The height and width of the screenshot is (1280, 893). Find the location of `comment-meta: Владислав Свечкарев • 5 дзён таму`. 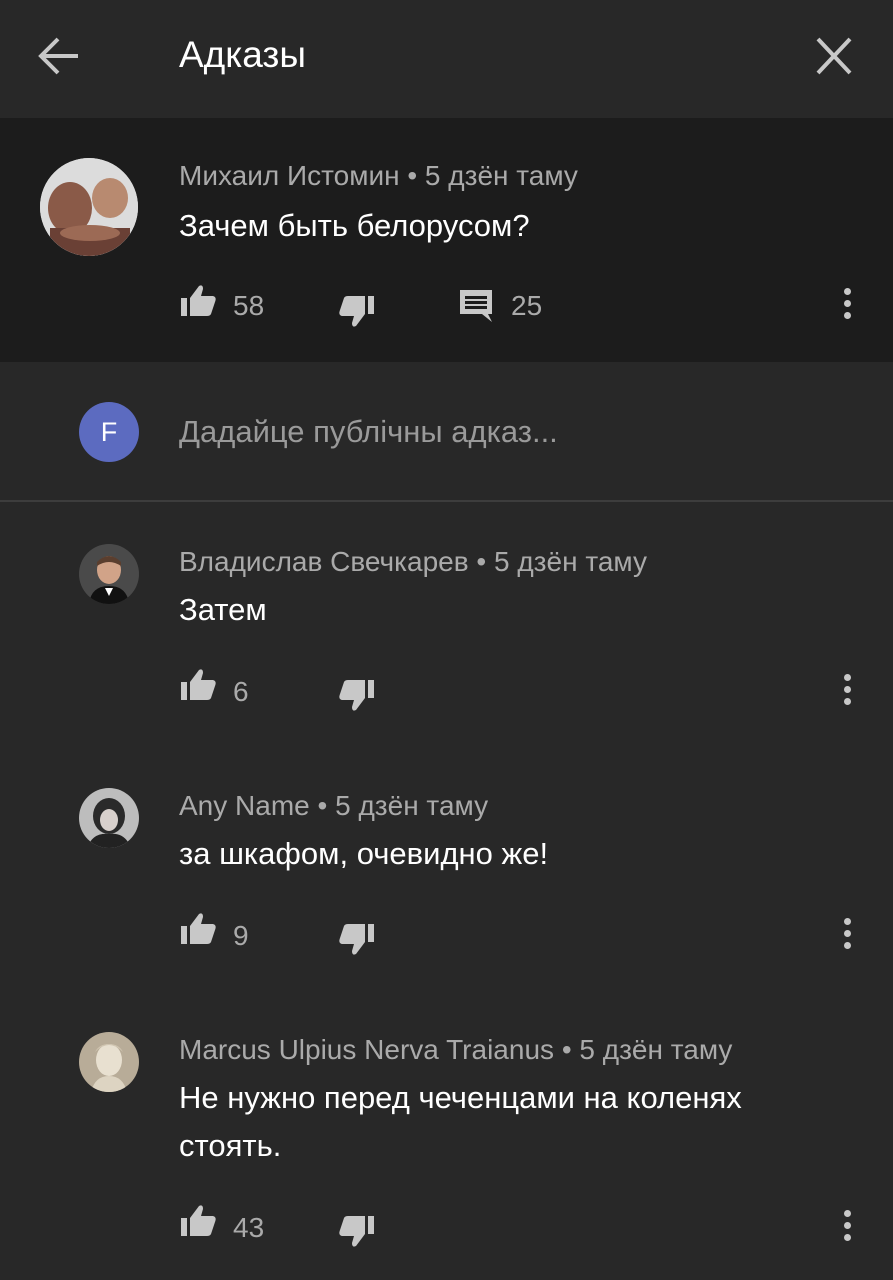

comment-meta: Владислав Свечкарев • 5 дзён таму is located at coordinates (413, 562).